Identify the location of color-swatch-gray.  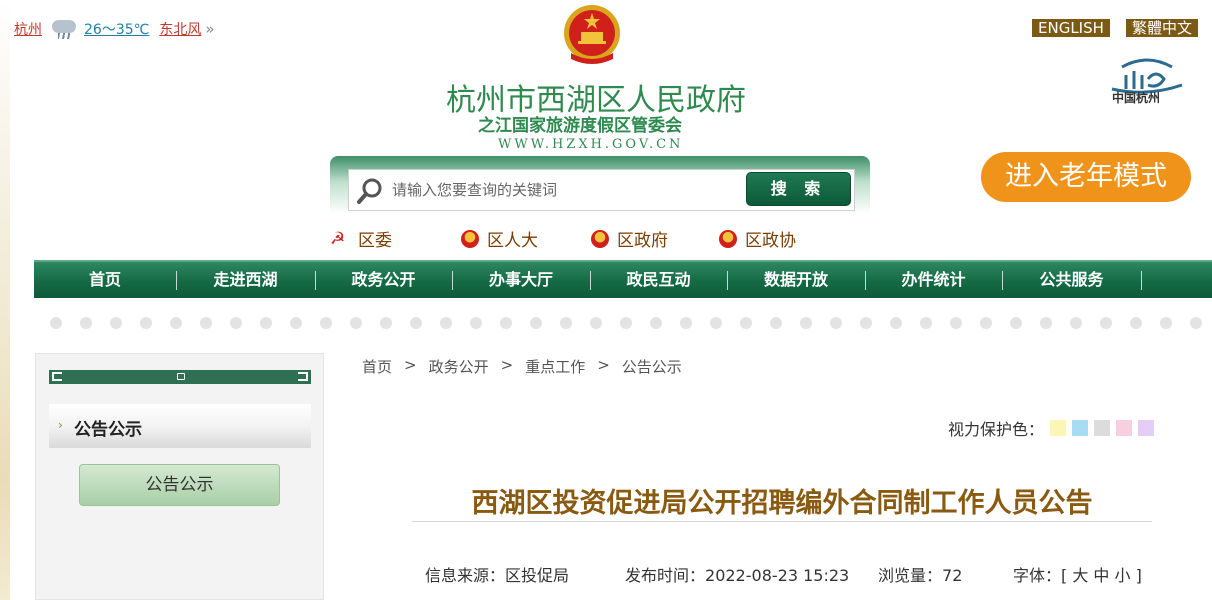
(1102, 428).